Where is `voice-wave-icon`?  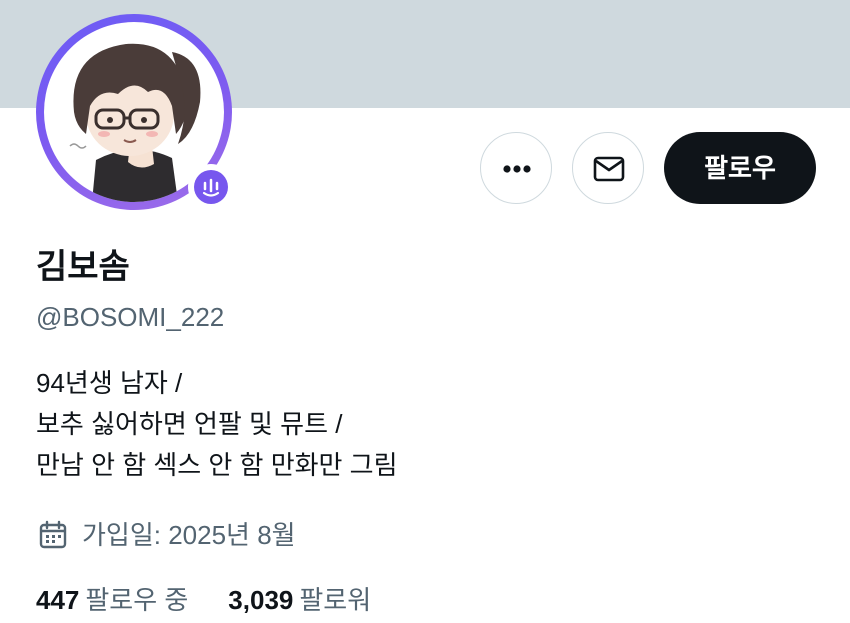 voice-wave-icon is located at coordinates (211, 187).